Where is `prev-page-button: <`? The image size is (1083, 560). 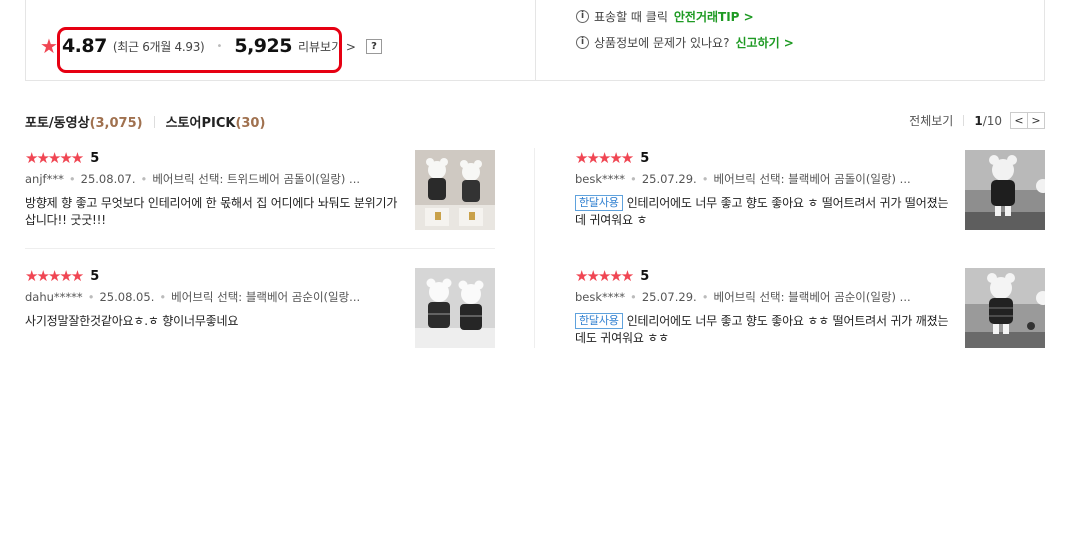
prev-page-button: < is located at coordinates (1019, 120).